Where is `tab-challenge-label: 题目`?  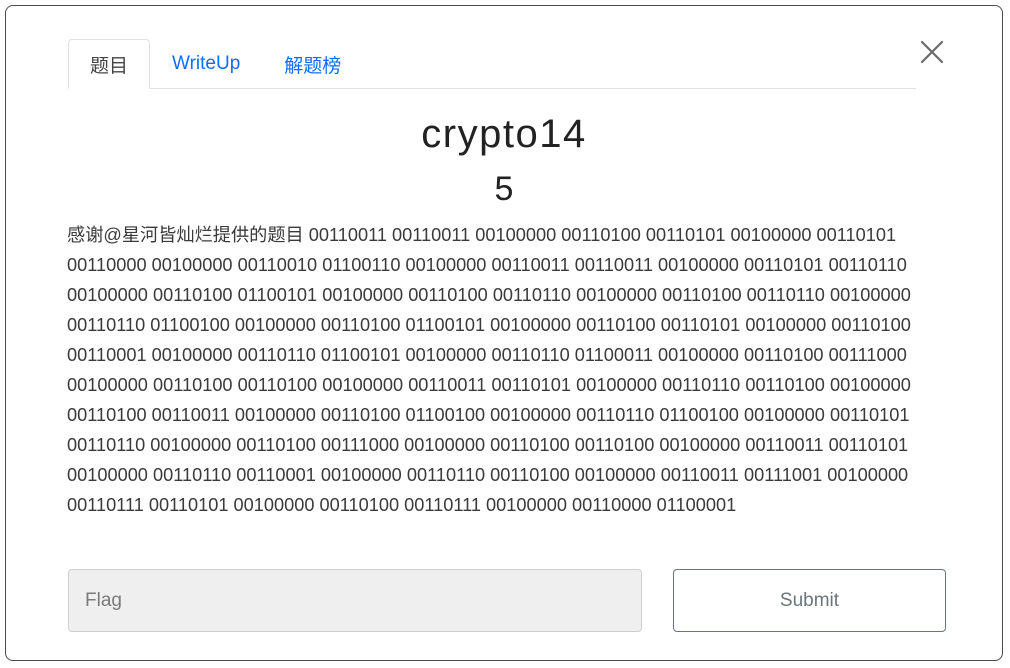
tab-challenge-label: 题目 is located at coordinates (109, 66).